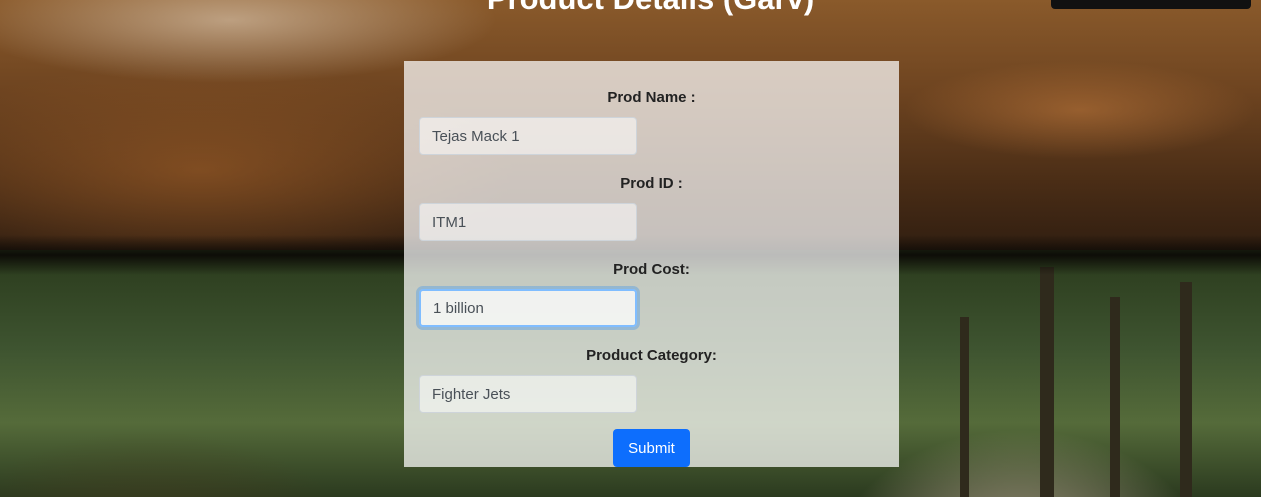 The image size is (1261, 497). Describe the element at coordinates (651, 97) in the screenshot. I see `prod-name-label: Prod Name :` at that location.